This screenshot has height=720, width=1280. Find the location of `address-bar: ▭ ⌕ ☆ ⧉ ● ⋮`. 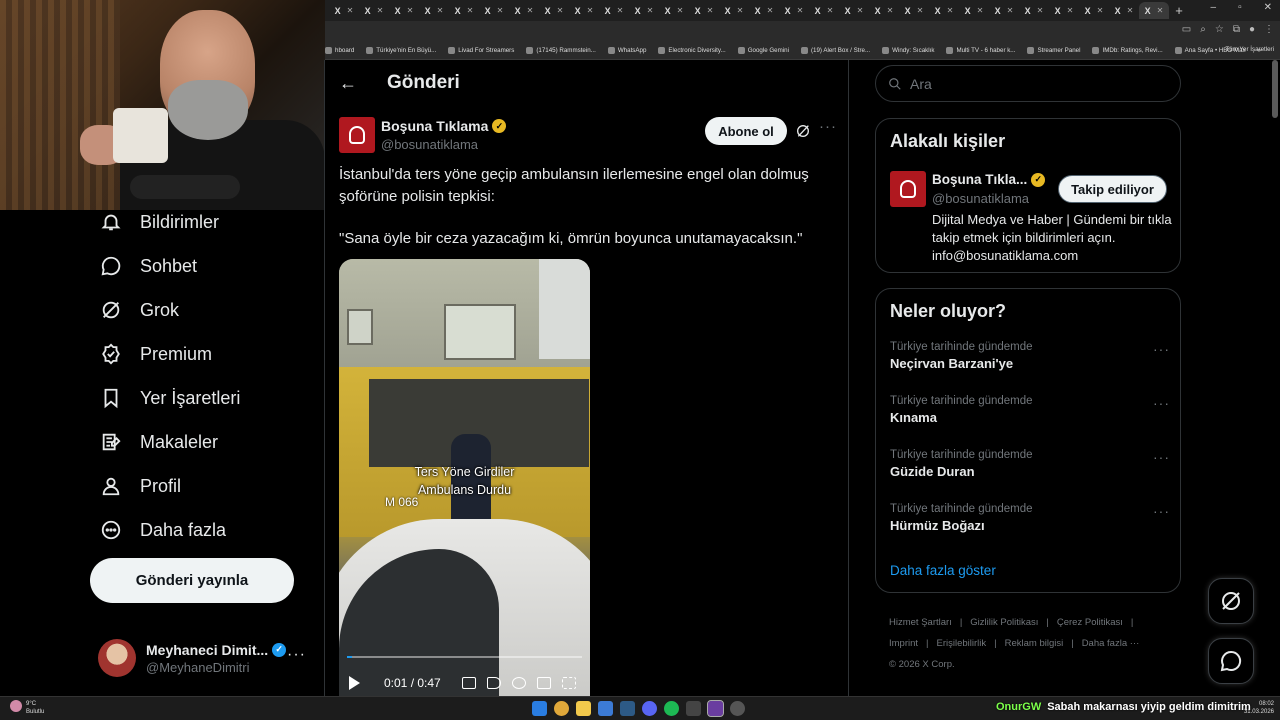

address-bar: ▭ ⌕ ☆ ⧉ ● ⋮ is located at coordinates (802, 31).